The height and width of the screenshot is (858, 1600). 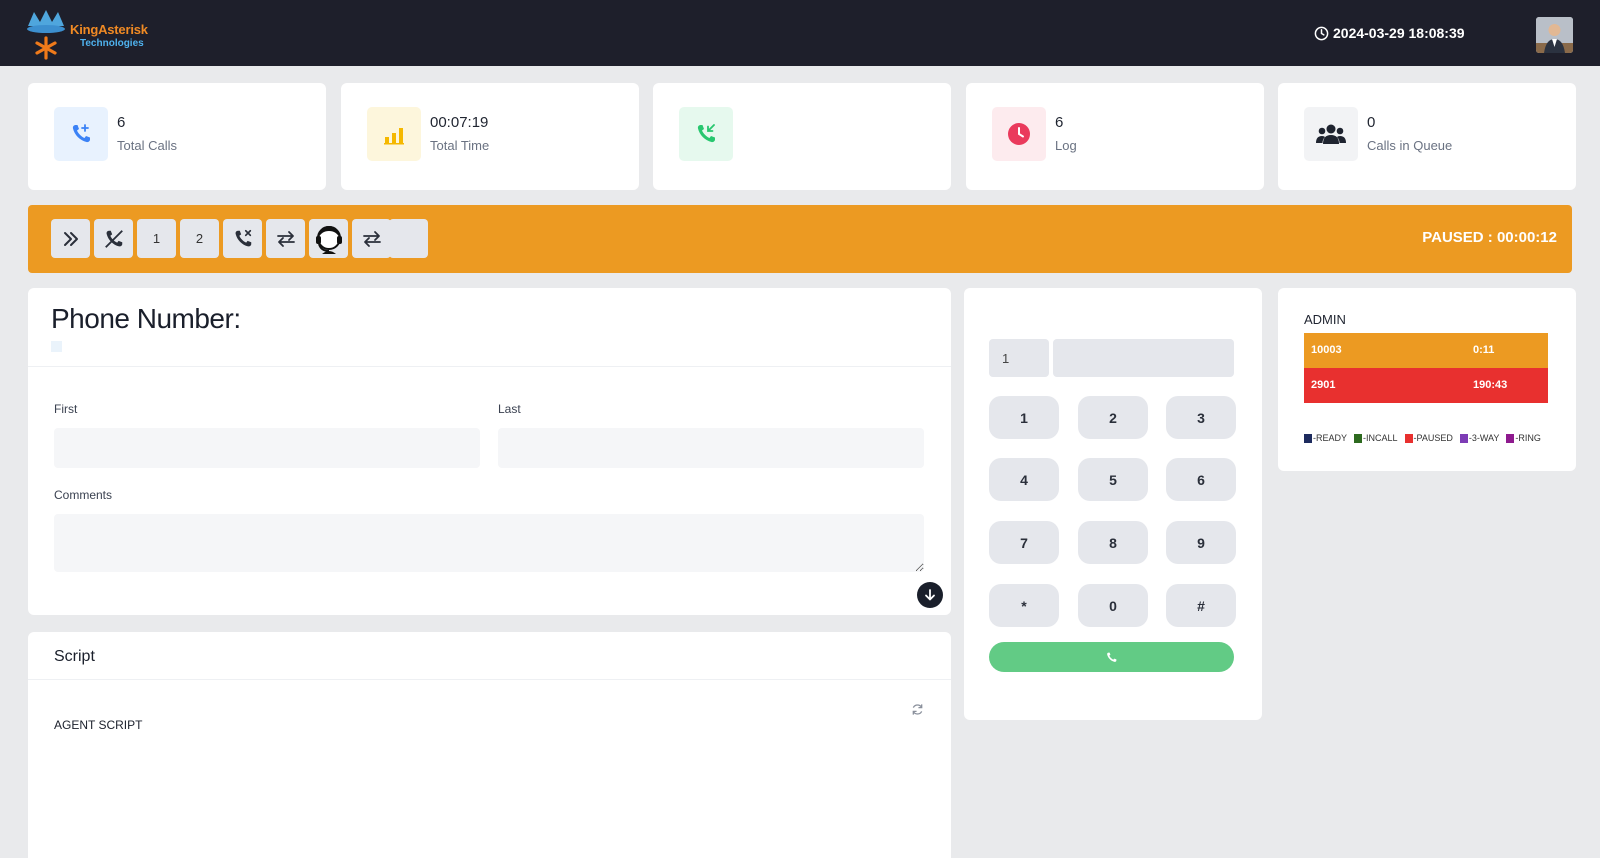 I want to click on first-name-label: First, so click(x=66, y=409).